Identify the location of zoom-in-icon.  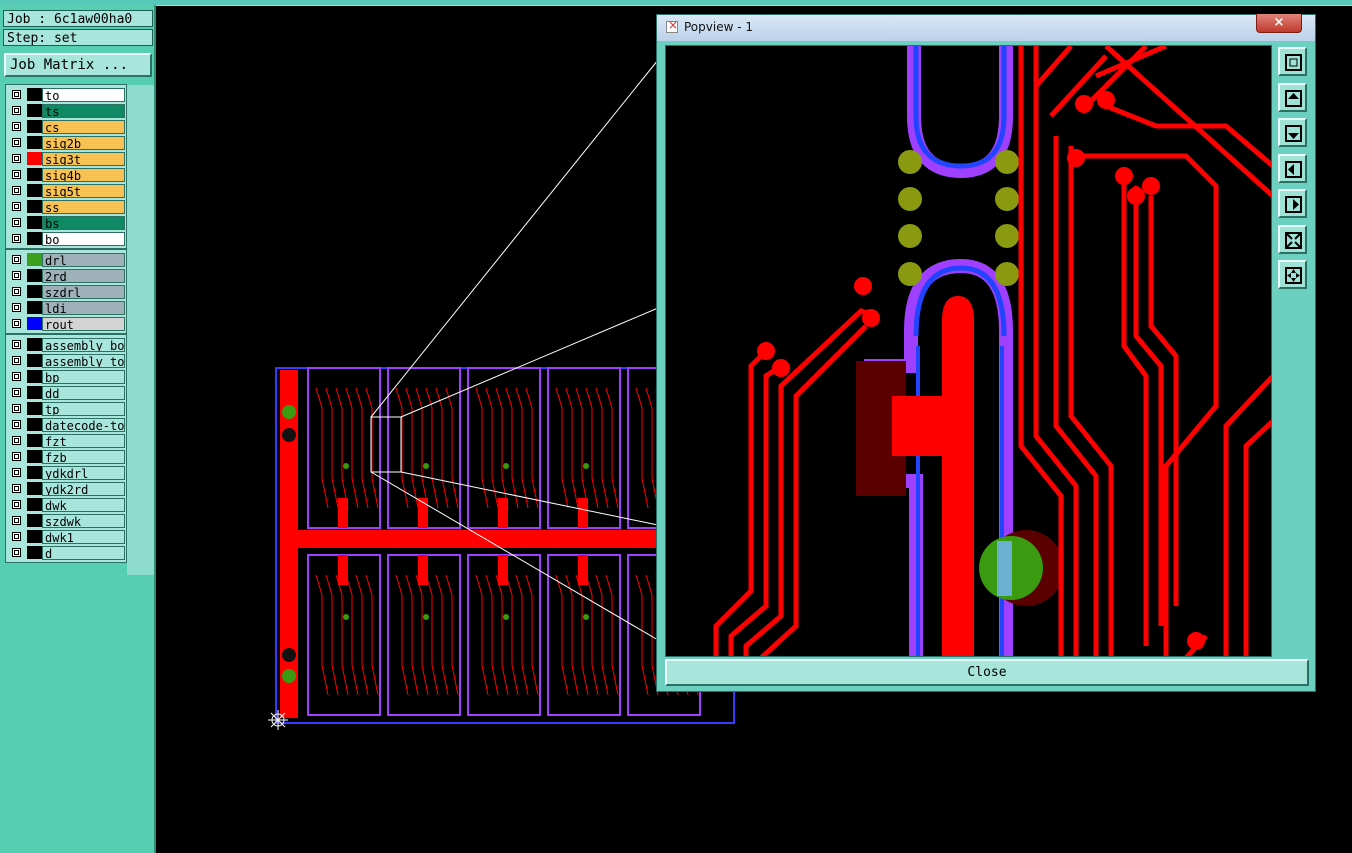
(1292, 274).